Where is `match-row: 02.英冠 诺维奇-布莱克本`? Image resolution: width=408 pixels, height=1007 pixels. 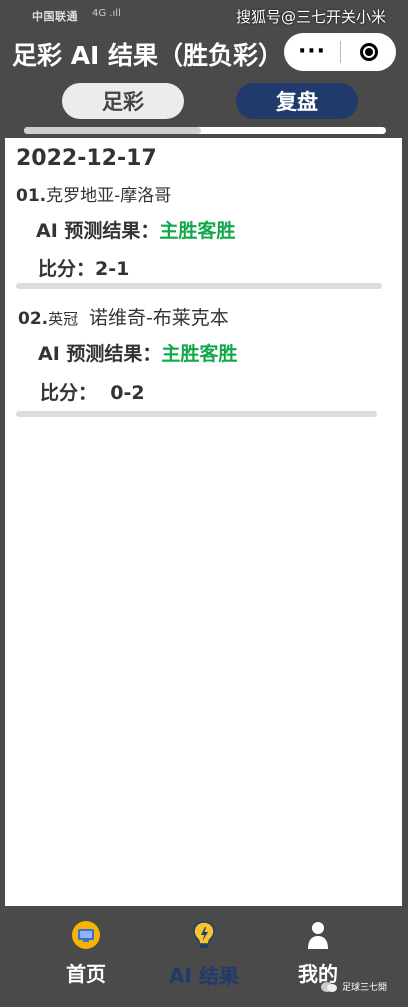 match-row: 02.英冠 诺维奇-布莱克本 is located at coordinates (123, 316).